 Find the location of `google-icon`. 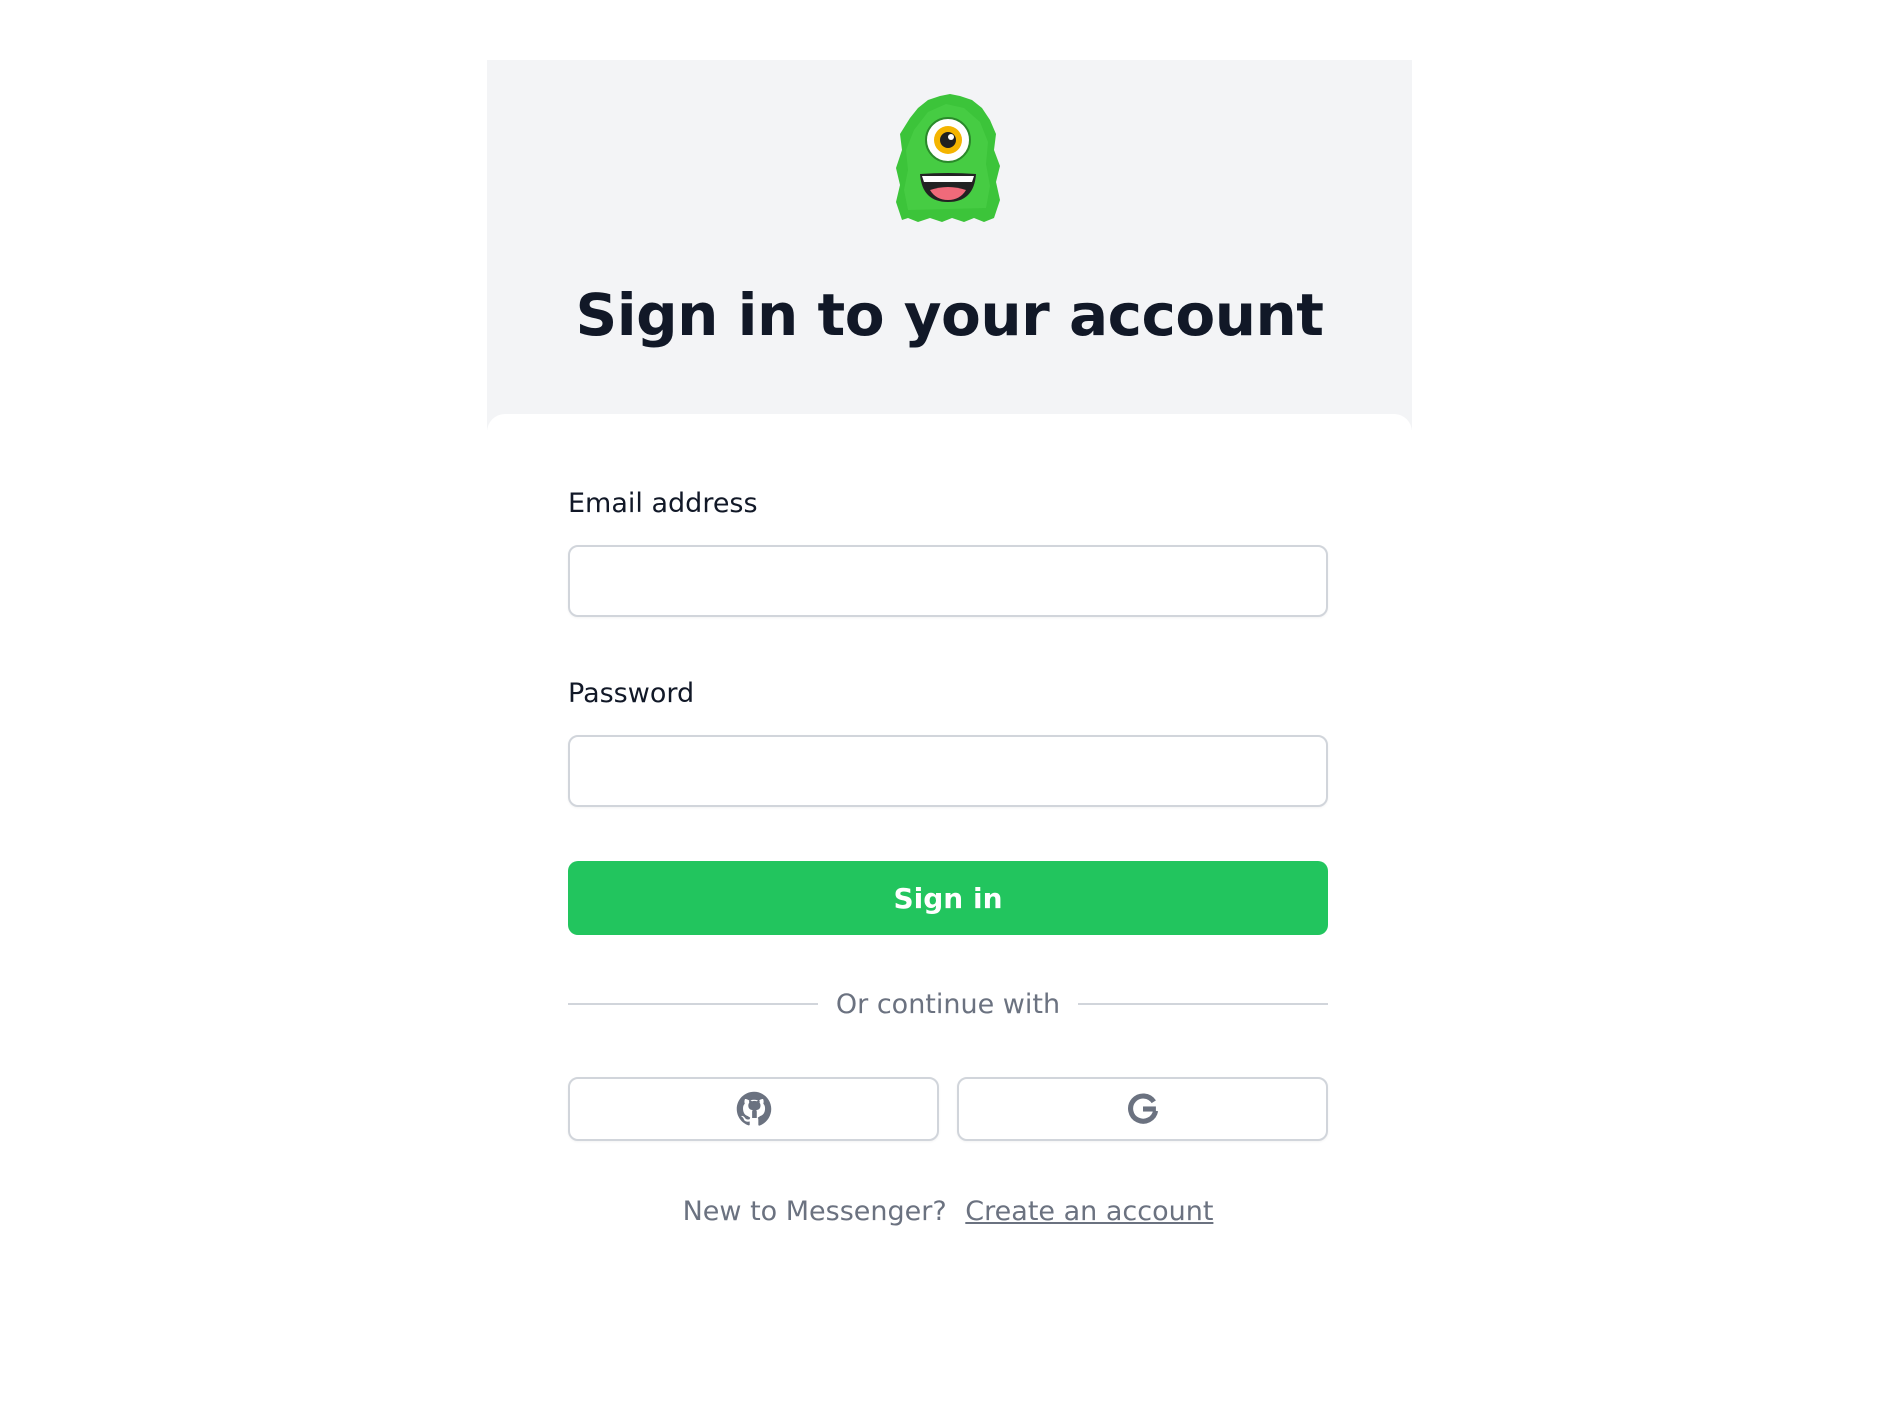

google-icon is located at coordinates (1142, 1108).